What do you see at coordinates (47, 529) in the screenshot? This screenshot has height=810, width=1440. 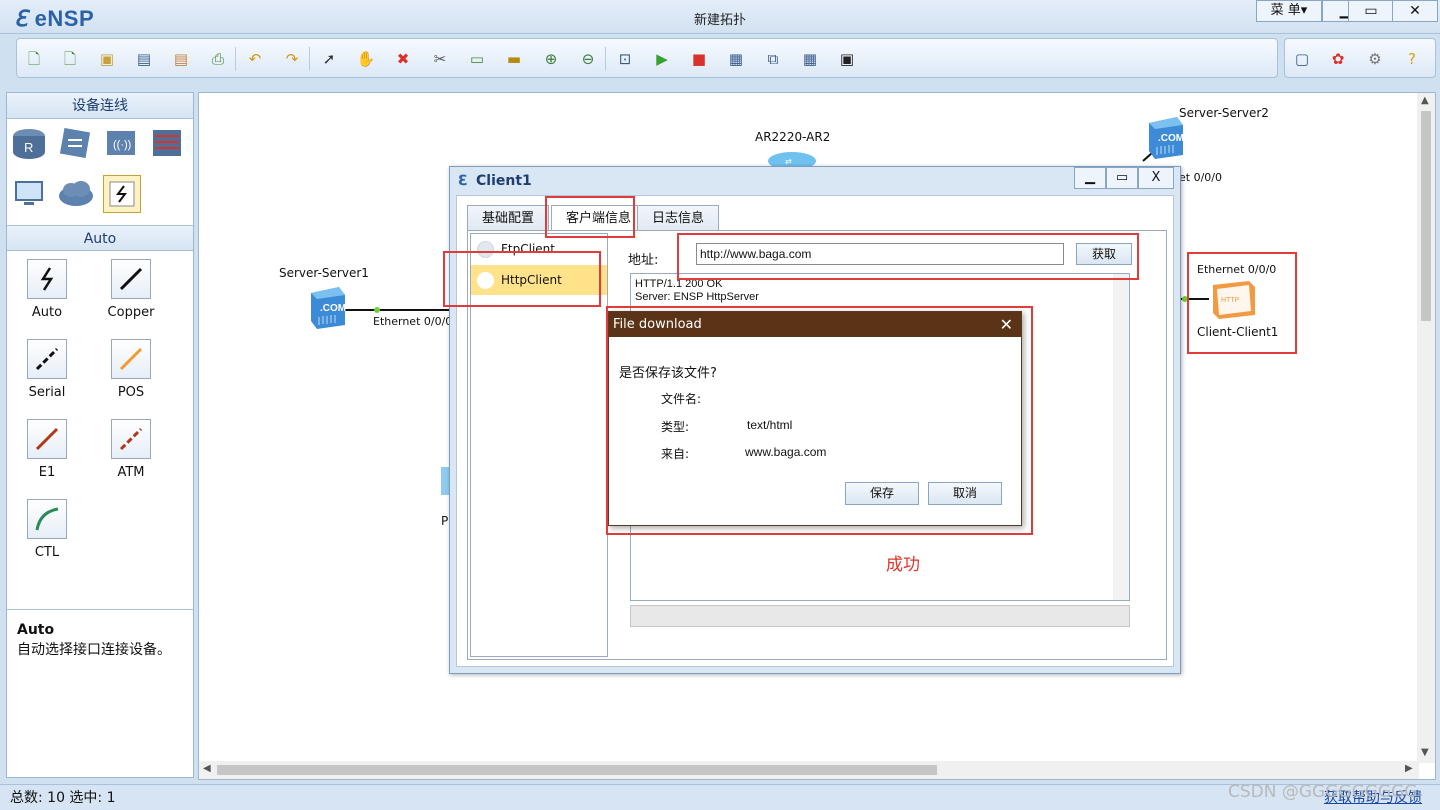 I see `cable-ctl: CTL` at bounding box center [47, 529].